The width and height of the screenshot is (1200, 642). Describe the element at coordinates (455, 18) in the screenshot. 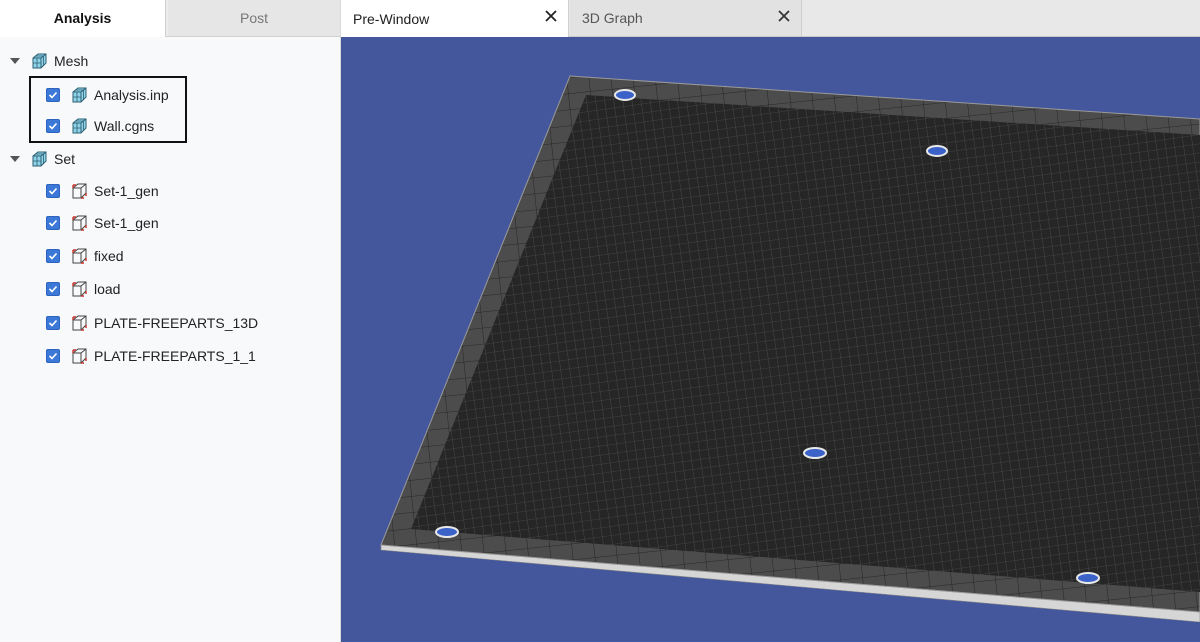

I see `tab-pre-window: Pre-Window` at that location.